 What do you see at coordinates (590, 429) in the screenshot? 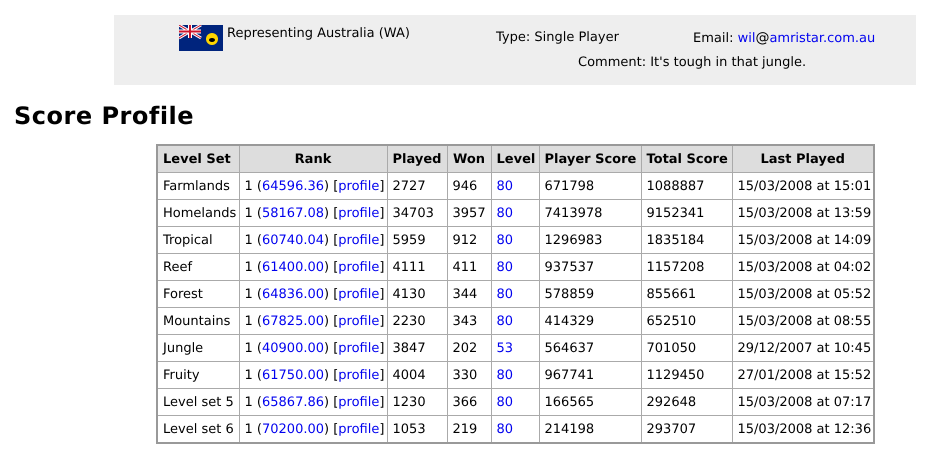
I see `table-cell: 214198` at bounding box center [590, 429].